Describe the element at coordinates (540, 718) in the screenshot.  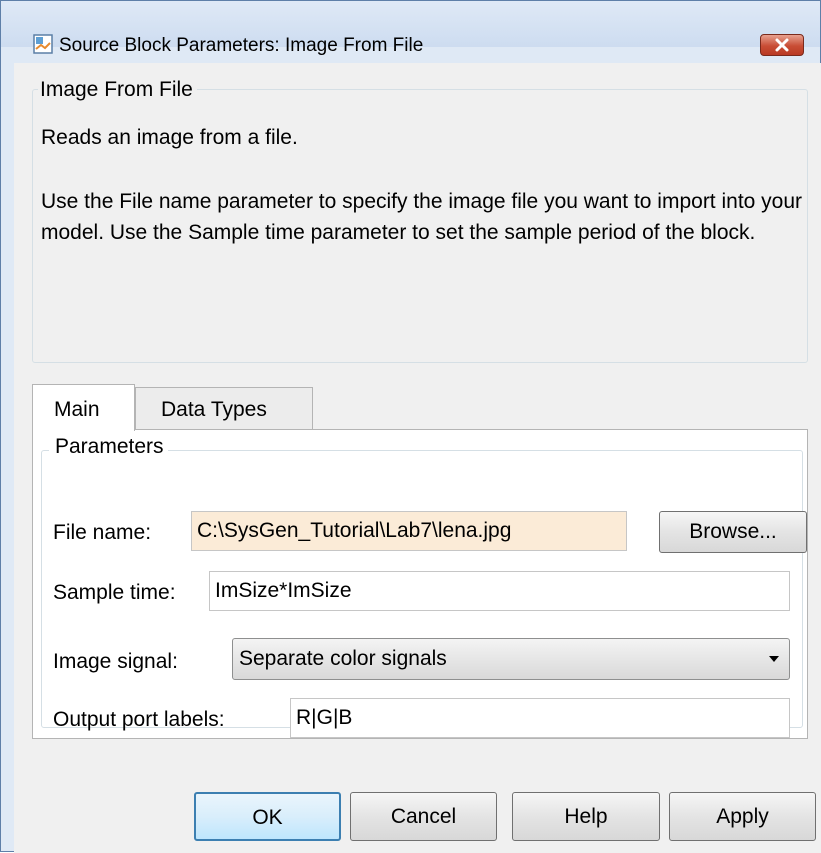
I see `output-port-labels-field: R|G|B` at that location.